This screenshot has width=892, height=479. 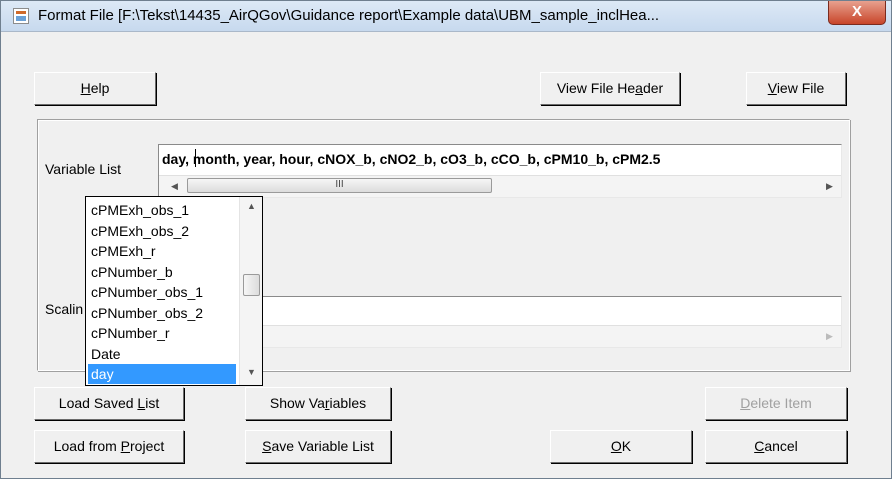 I want to click on load-saved-list-button: Load Saved List, so click(x=109, y=403).